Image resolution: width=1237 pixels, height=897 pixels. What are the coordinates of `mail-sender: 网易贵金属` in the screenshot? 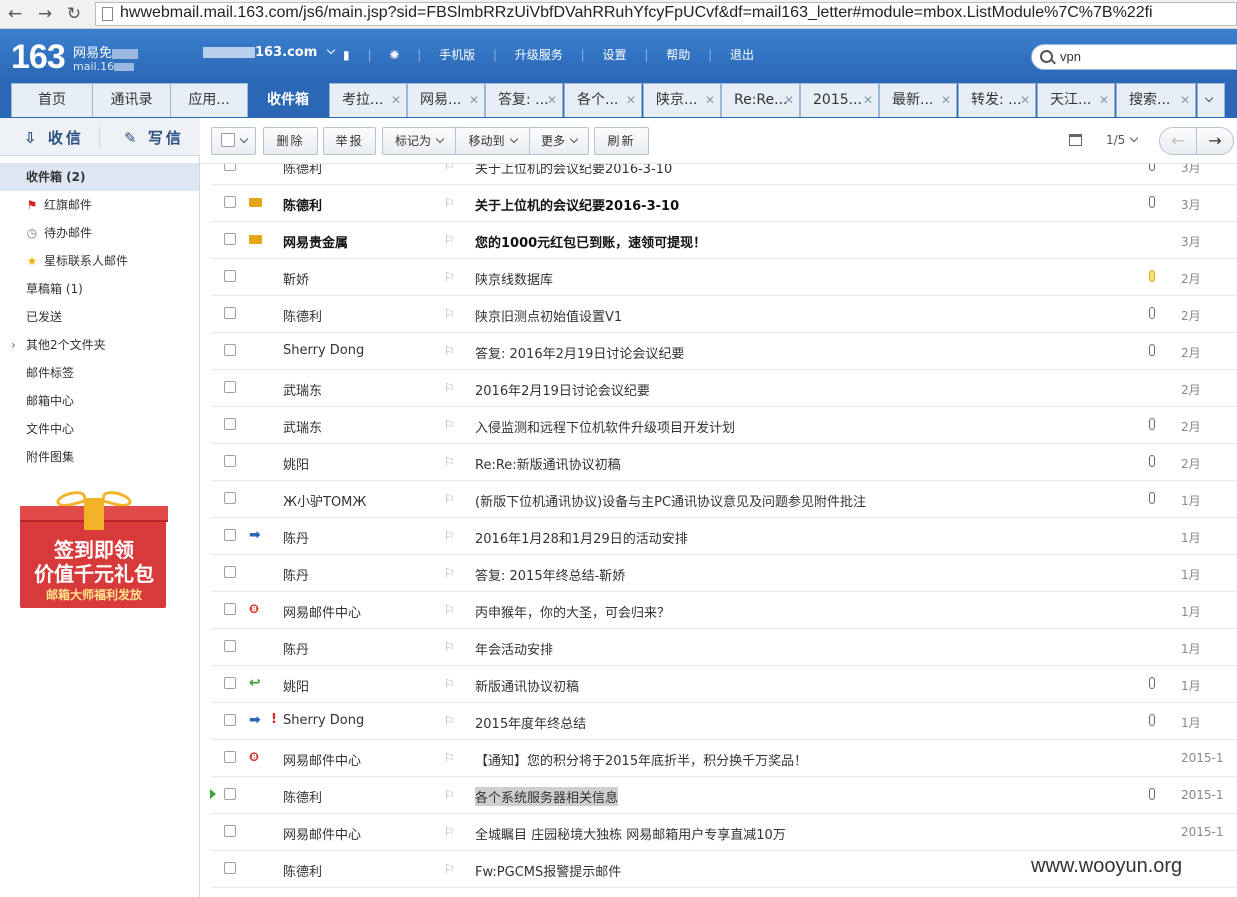 It's located at (315, 241).